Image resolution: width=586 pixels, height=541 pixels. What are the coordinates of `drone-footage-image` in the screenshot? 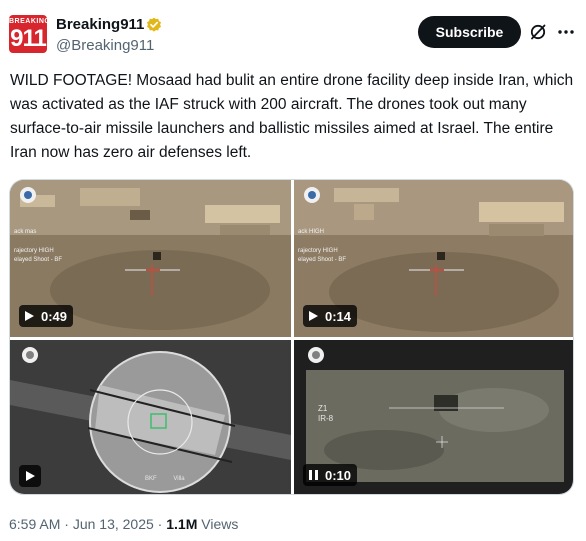 It's located at (150, 417).